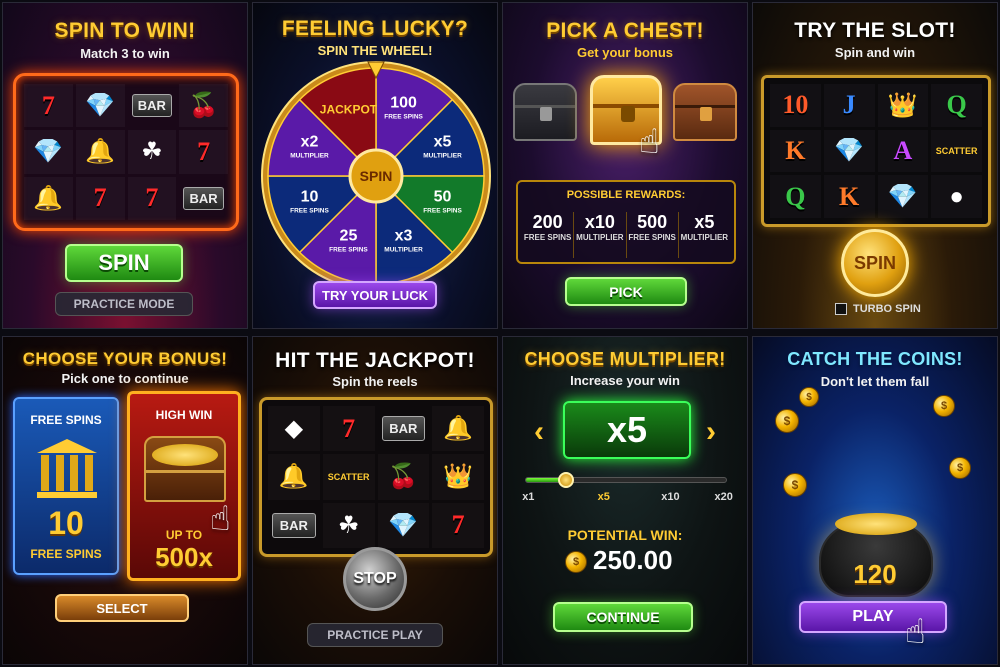  I want to click on multiplier-ticks: x1 x5 x10 x20, so click(626, 499).